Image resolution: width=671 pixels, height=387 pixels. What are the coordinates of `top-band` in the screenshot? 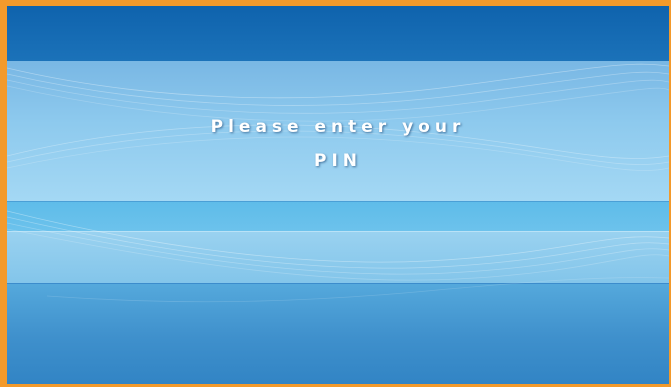 It's located at (338, 33).